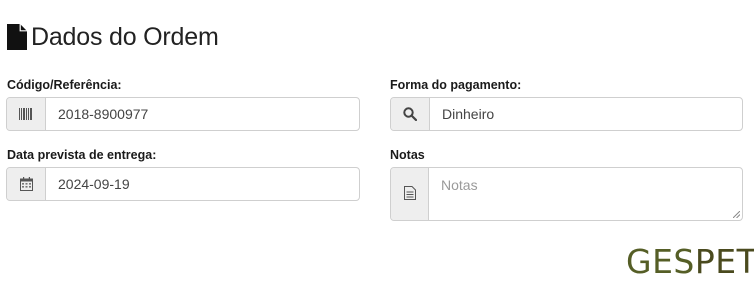 The height and width of the screenshot is (288, 754). What do you see at coordinates (125, 36) in the screenshot?
I see `section-title: Dados do Ordem` at bounding box center [125, 36].